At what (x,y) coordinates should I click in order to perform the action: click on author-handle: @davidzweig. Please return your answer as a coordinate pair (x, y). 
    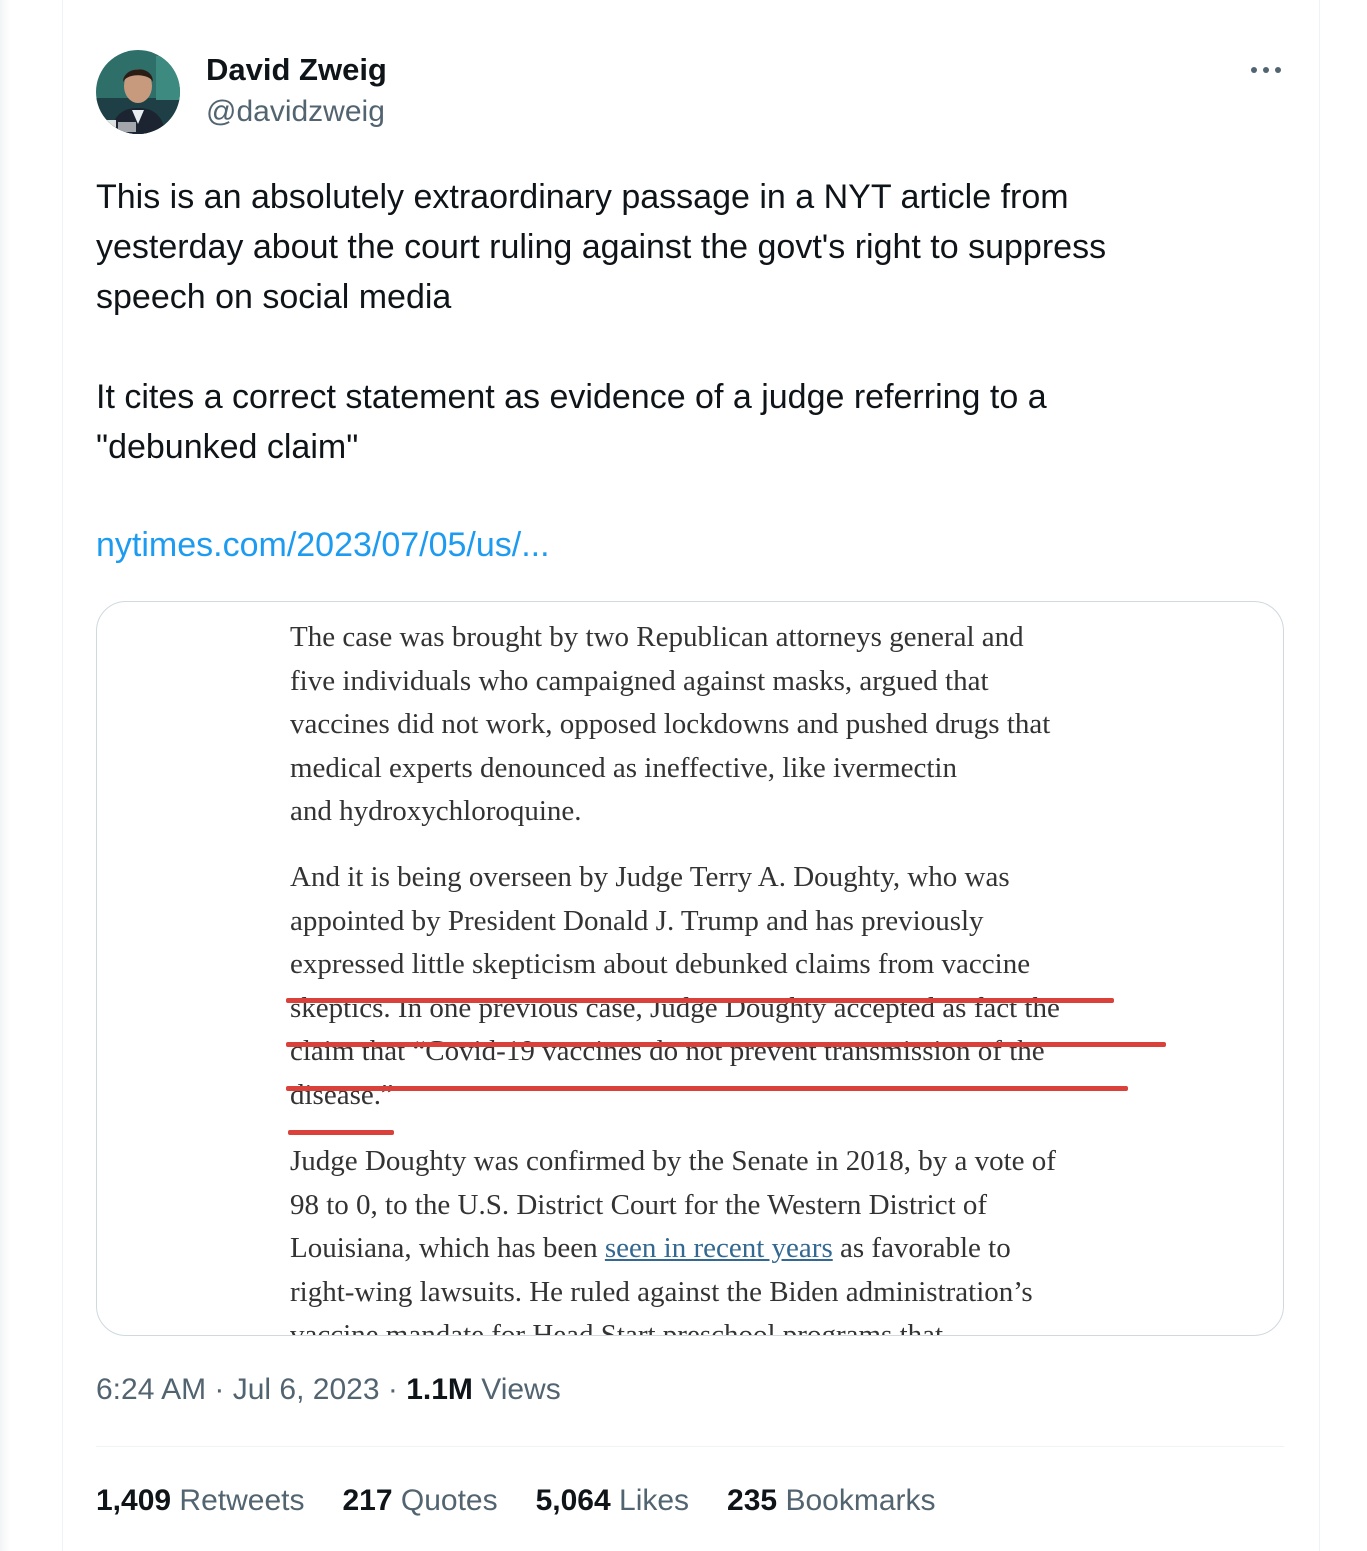
    Looking at the image, I should click on (295, 112).